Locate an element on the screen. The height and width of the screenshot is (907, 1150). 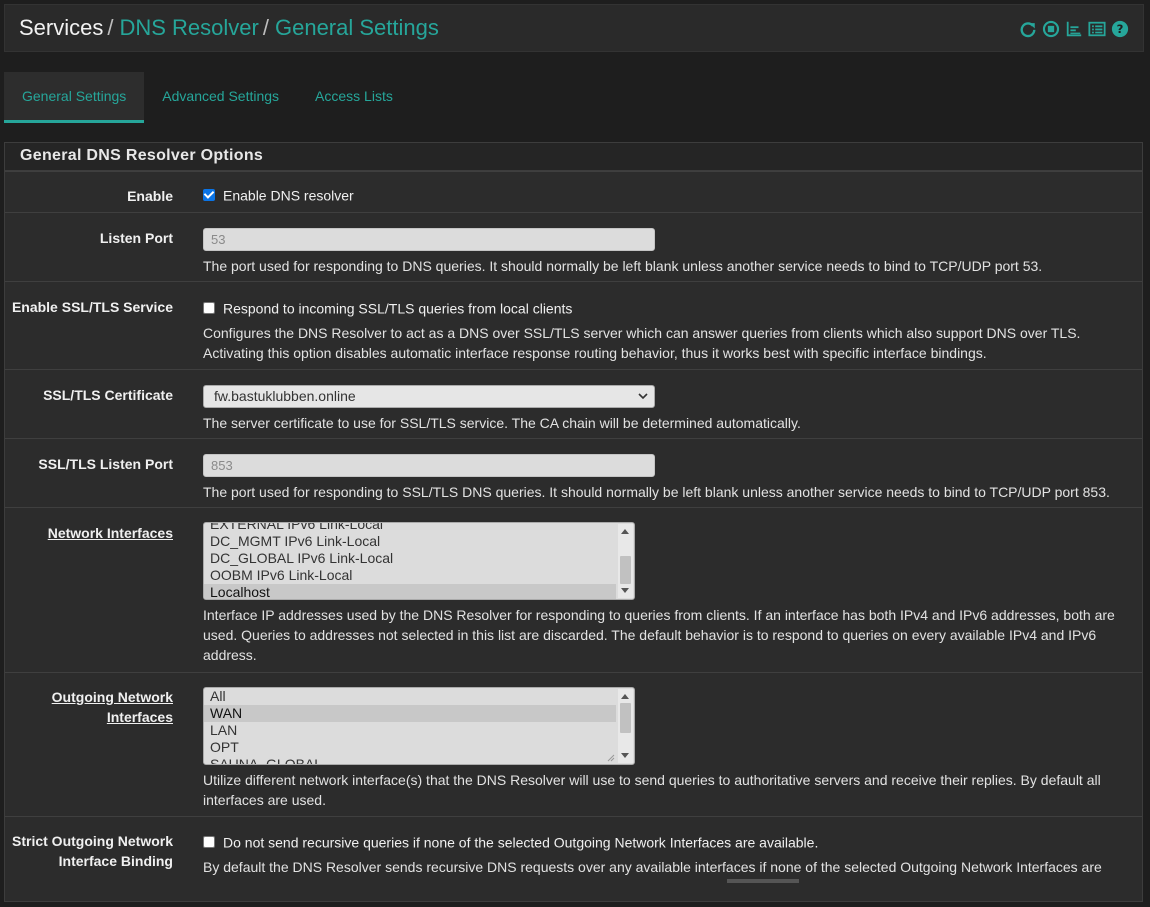
list-item-selected: Localhost is located at coordinates (410, 591).